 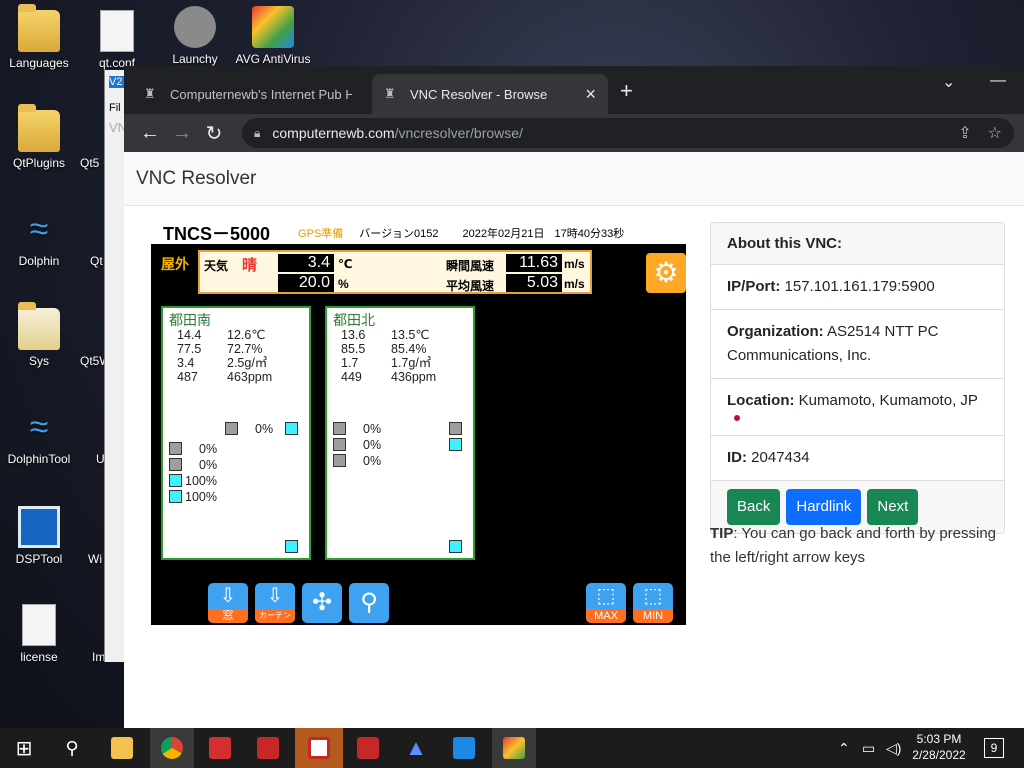 I want to click on site-navbar: VNC Resolver, so click(x=574, y=179).